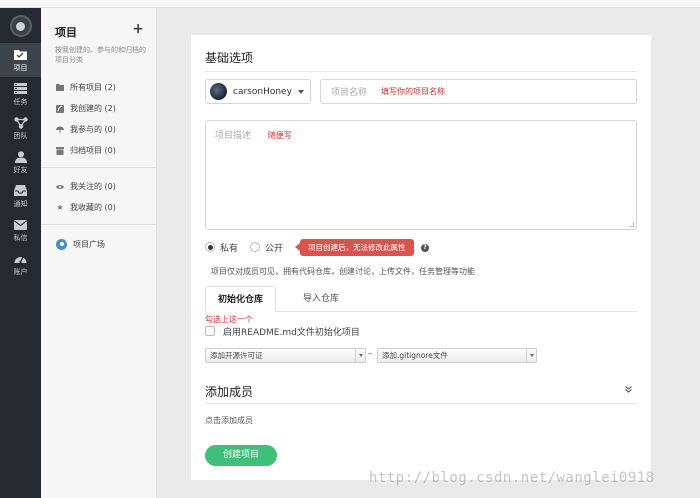 The height and width of the screenshot is (498, 700). I want to click on owner-select: carsonHoney, so click(258, 91).